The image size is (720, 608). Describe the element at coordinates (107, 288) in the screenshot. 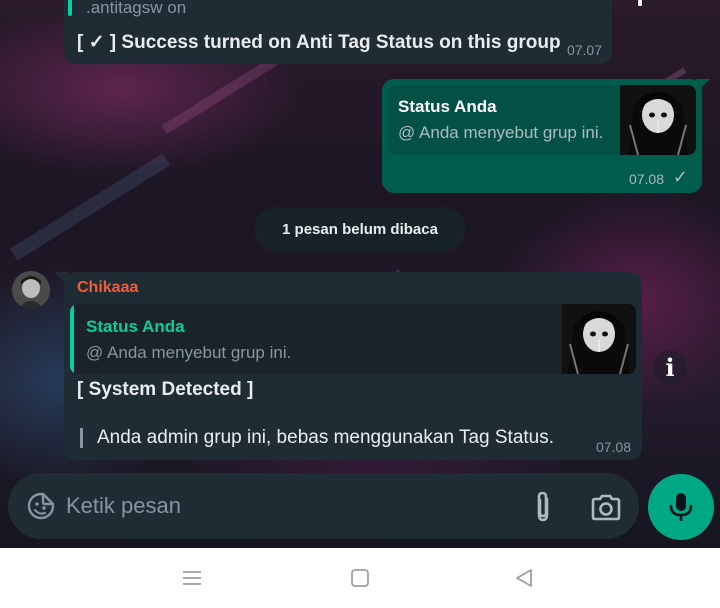

I see `sender-name: Chikaaa` at that location.